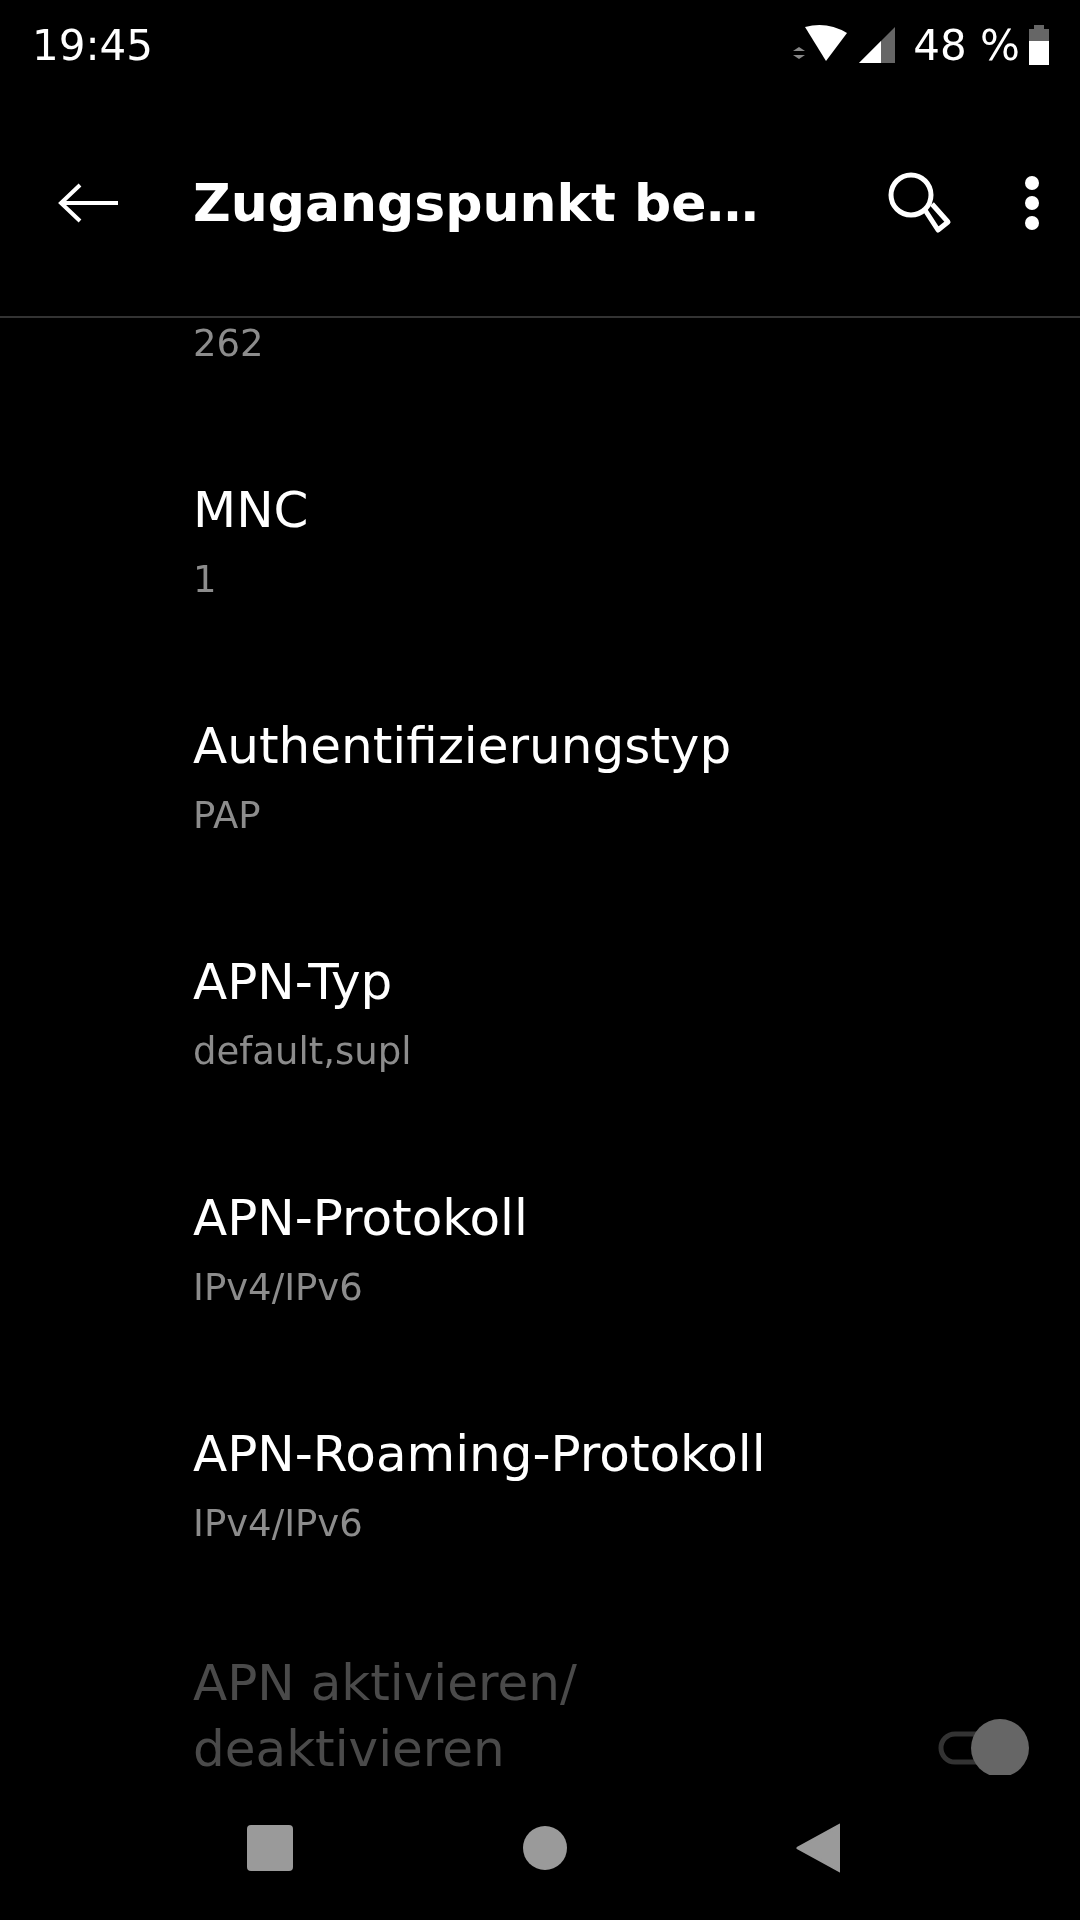 The height and width of the screenshot is (1920, 1080). What do you see at coordinates (251, 510) in the screenshot?
I see `setting-title: MNC` at bounding box center [251, 510].